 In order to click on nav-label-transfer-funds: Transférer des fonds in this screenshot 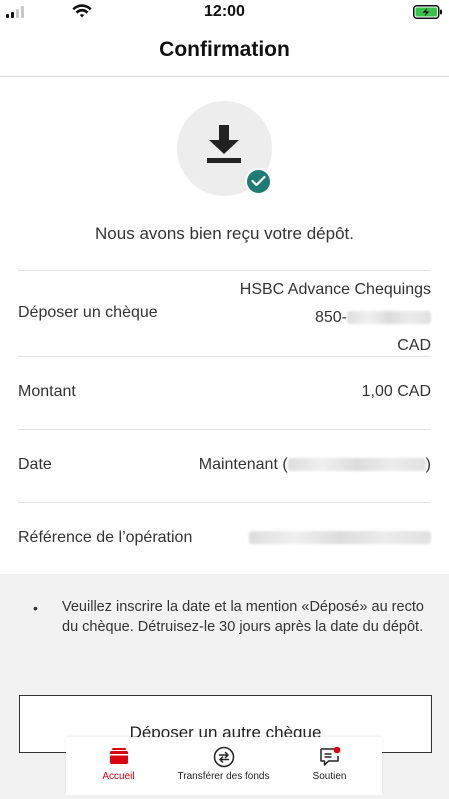, I will do `click(223, 776)`.